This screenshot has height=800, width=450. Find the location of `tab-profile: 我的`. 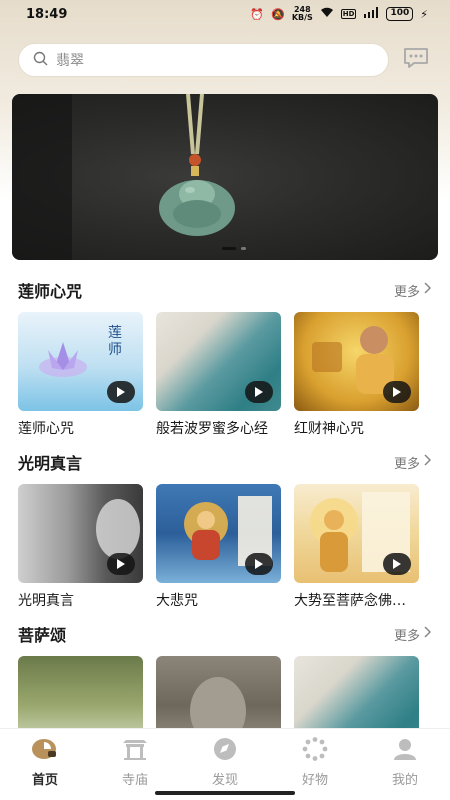

tab-profile: 我的 is located at coordinates (405, 759).